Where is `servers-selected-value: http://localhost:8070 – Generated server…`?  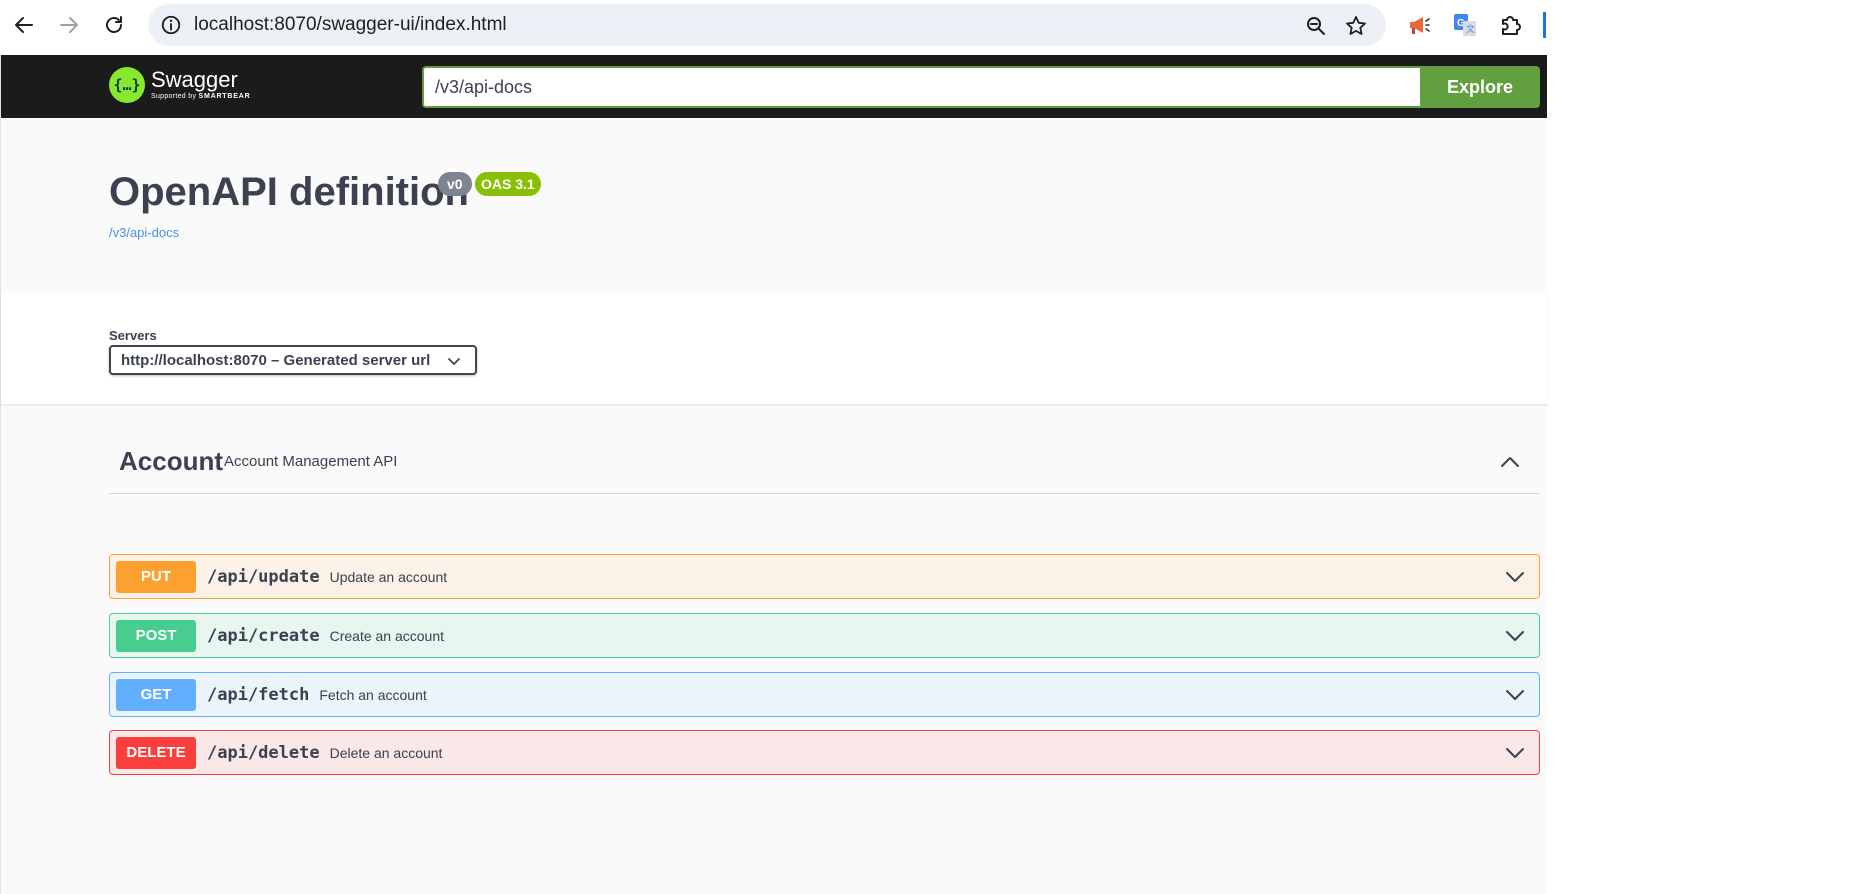
servers-selected-value: http://localhost:8070 – Generated server… is located at coordinates (276, 360).